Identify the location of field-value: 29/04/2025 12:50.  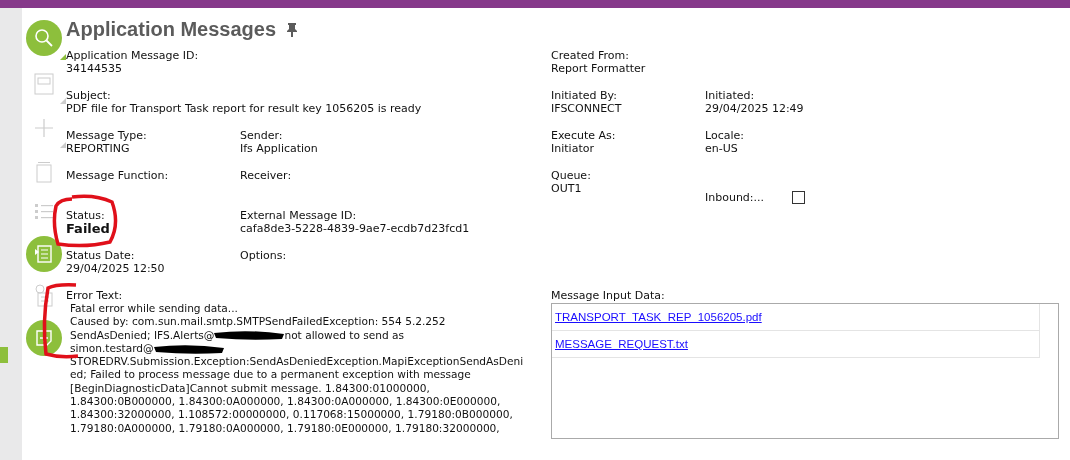
(115, 269).